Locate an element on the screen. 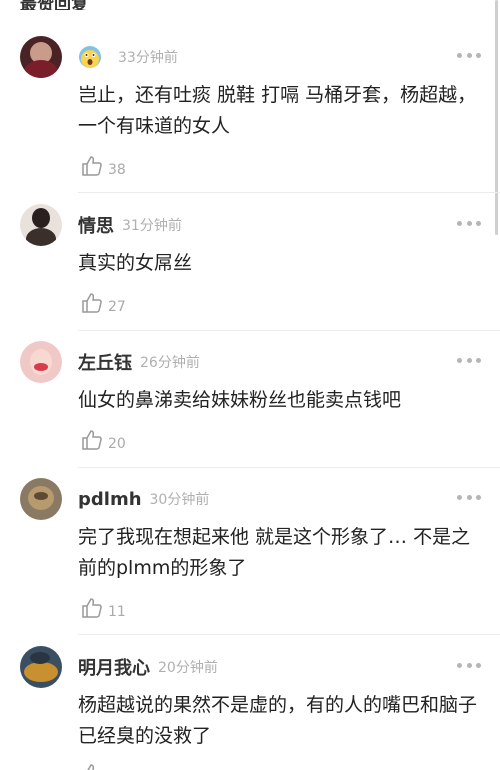 This screenshot has width=500, height=770. like-count: 20 is located at coordinates (117, 444).